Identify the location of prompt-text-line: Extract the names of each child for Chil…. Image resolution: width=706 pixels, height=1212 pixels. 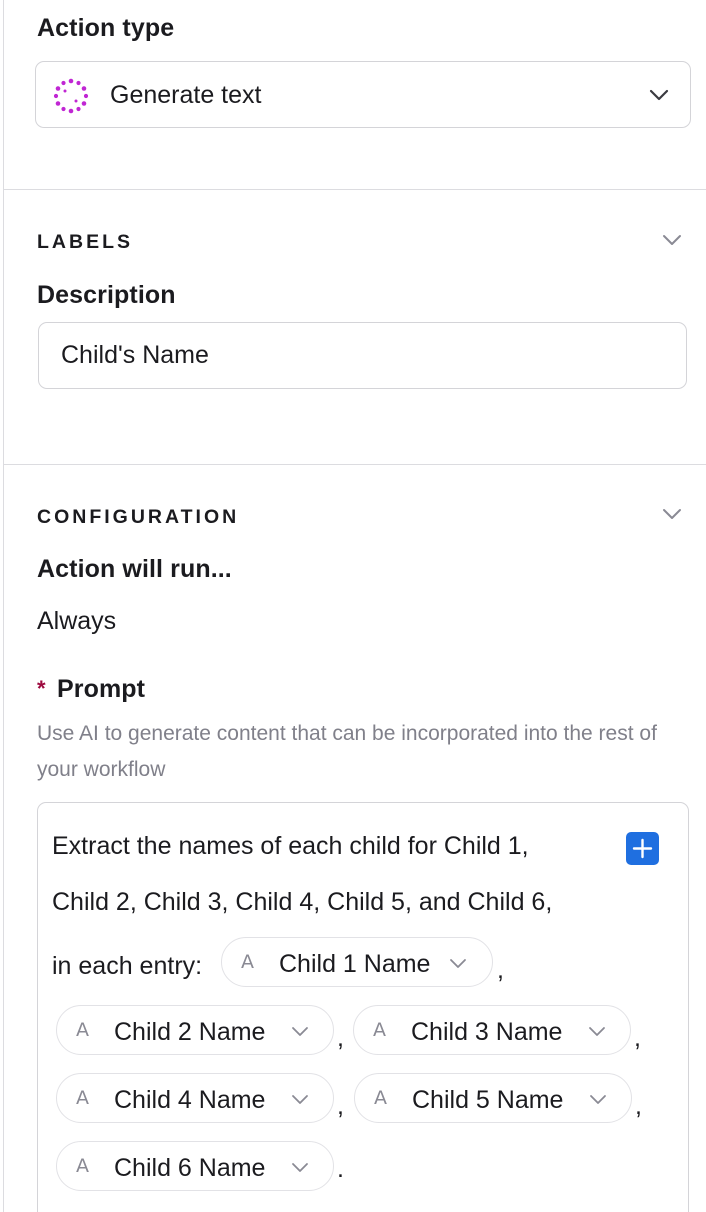
(290, 846).